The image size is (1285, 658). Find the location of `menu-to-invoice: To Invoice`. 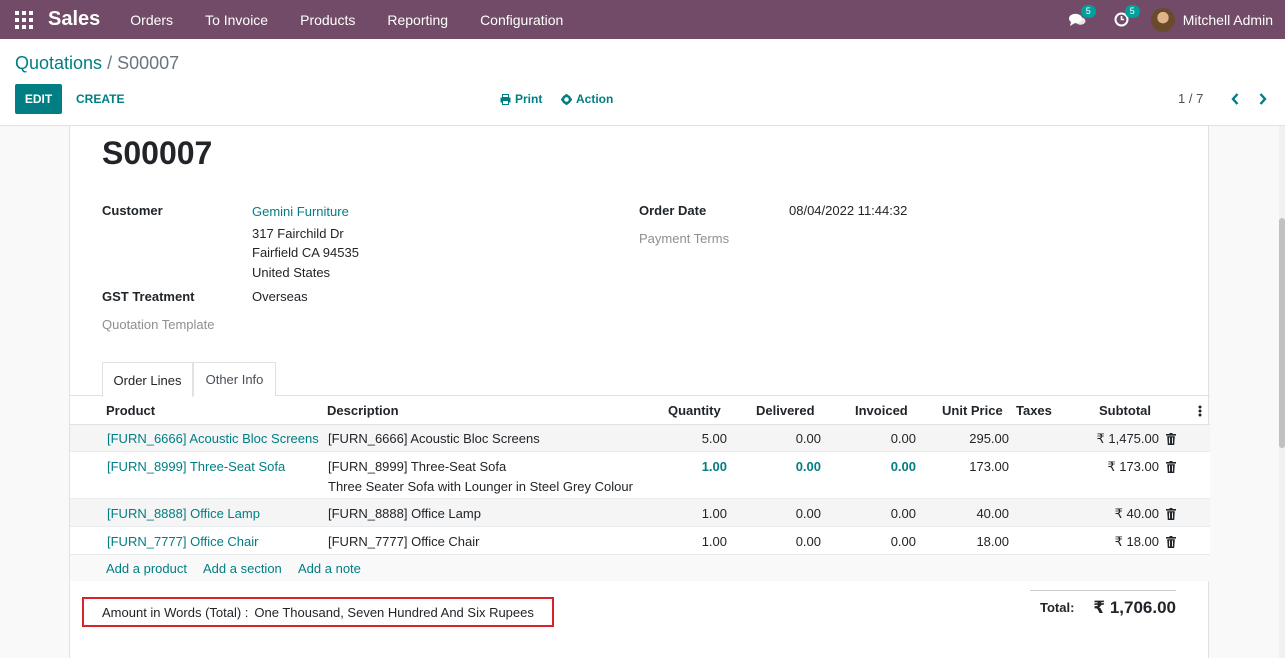

menu-to-invoice: To Invoice is located at coordinates (236, 20).